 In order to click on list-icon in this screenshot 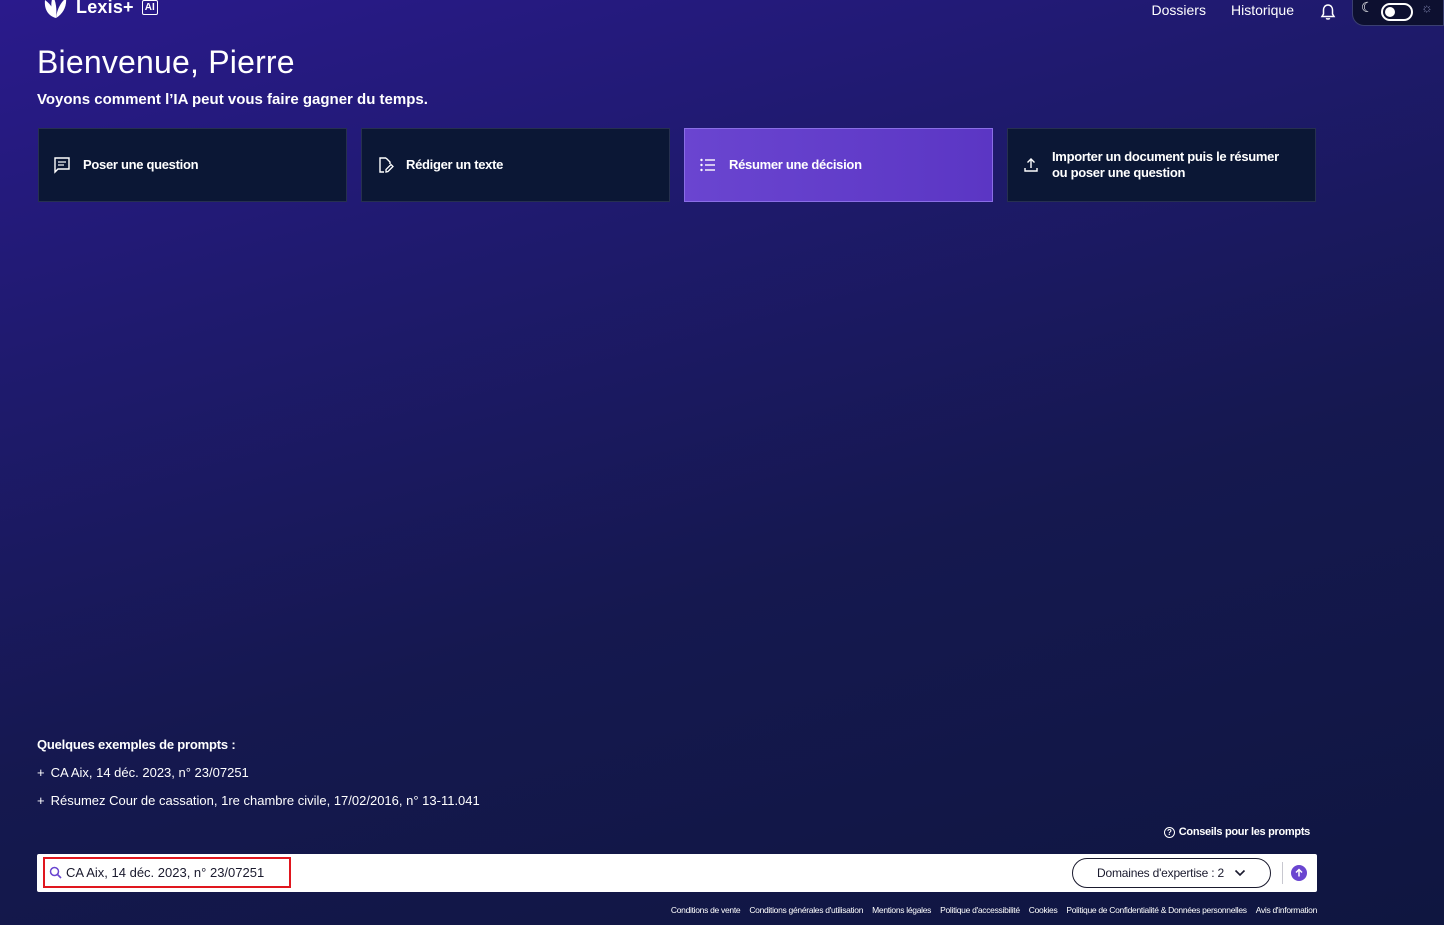, I will do `click(707, 165)`.